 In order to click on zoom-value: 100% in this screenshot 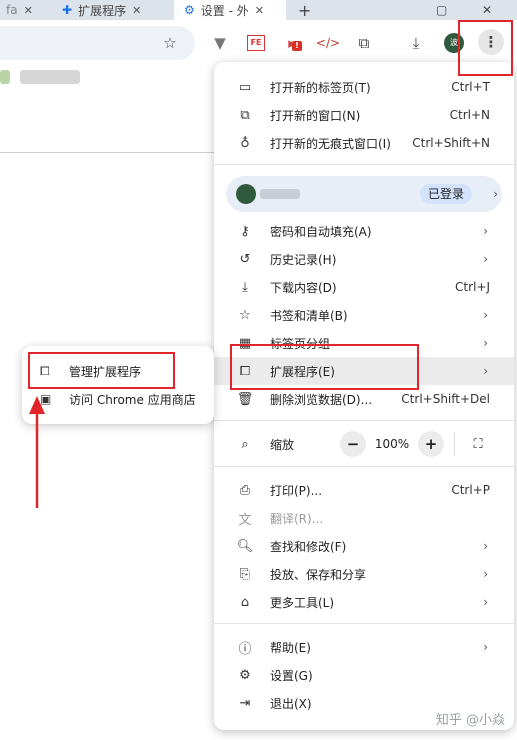, I will do `click(392, 444)`.